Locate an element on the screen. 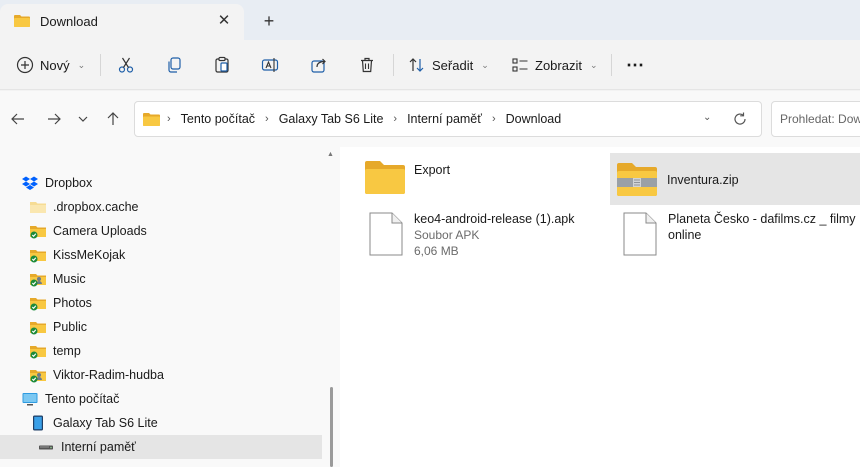 This screenshot has width=860, height=467. sidebar-item-this-pc: Tento počítač is located at coordinates (161, 399).